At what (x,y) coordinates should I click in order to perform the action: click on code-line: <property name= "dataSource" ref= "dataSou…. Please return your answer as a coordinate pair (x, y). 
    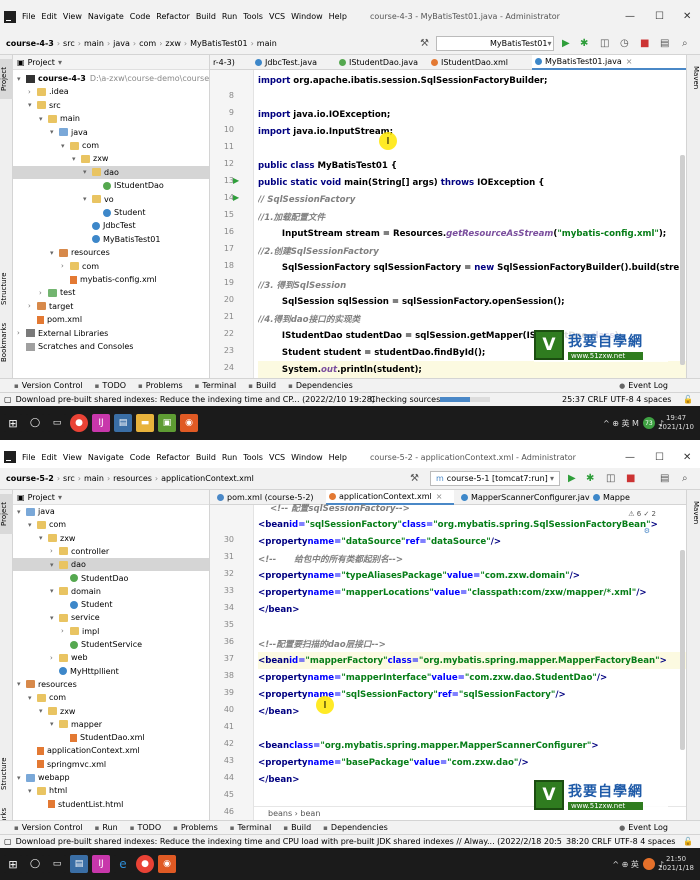
    Looking at the image, I should click on (472, 541).